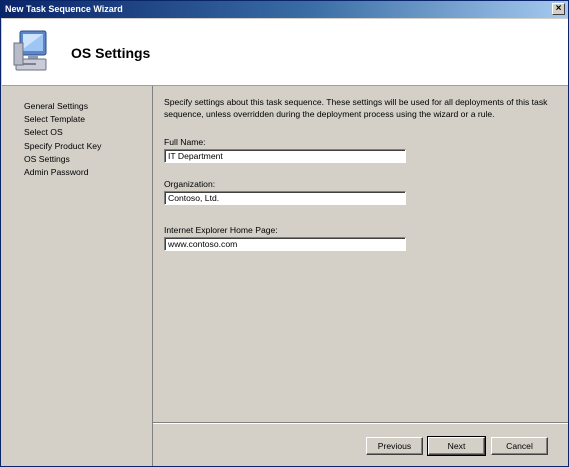  What do you see at coordinates (62, 119) in the screenshot?
I see `nav-item-select-template: Select Template` at bounding box center [62, 119].